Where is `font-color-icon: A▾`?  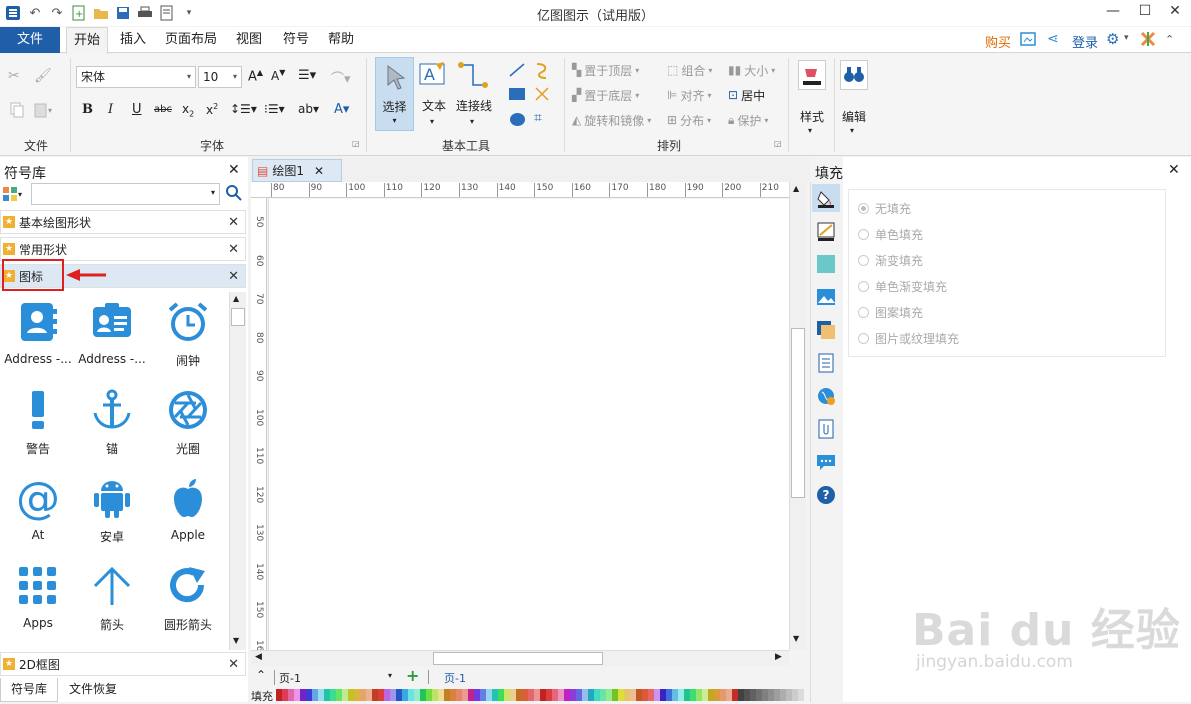 font-color-icon: A▾ is located at coordinates (341, 109).